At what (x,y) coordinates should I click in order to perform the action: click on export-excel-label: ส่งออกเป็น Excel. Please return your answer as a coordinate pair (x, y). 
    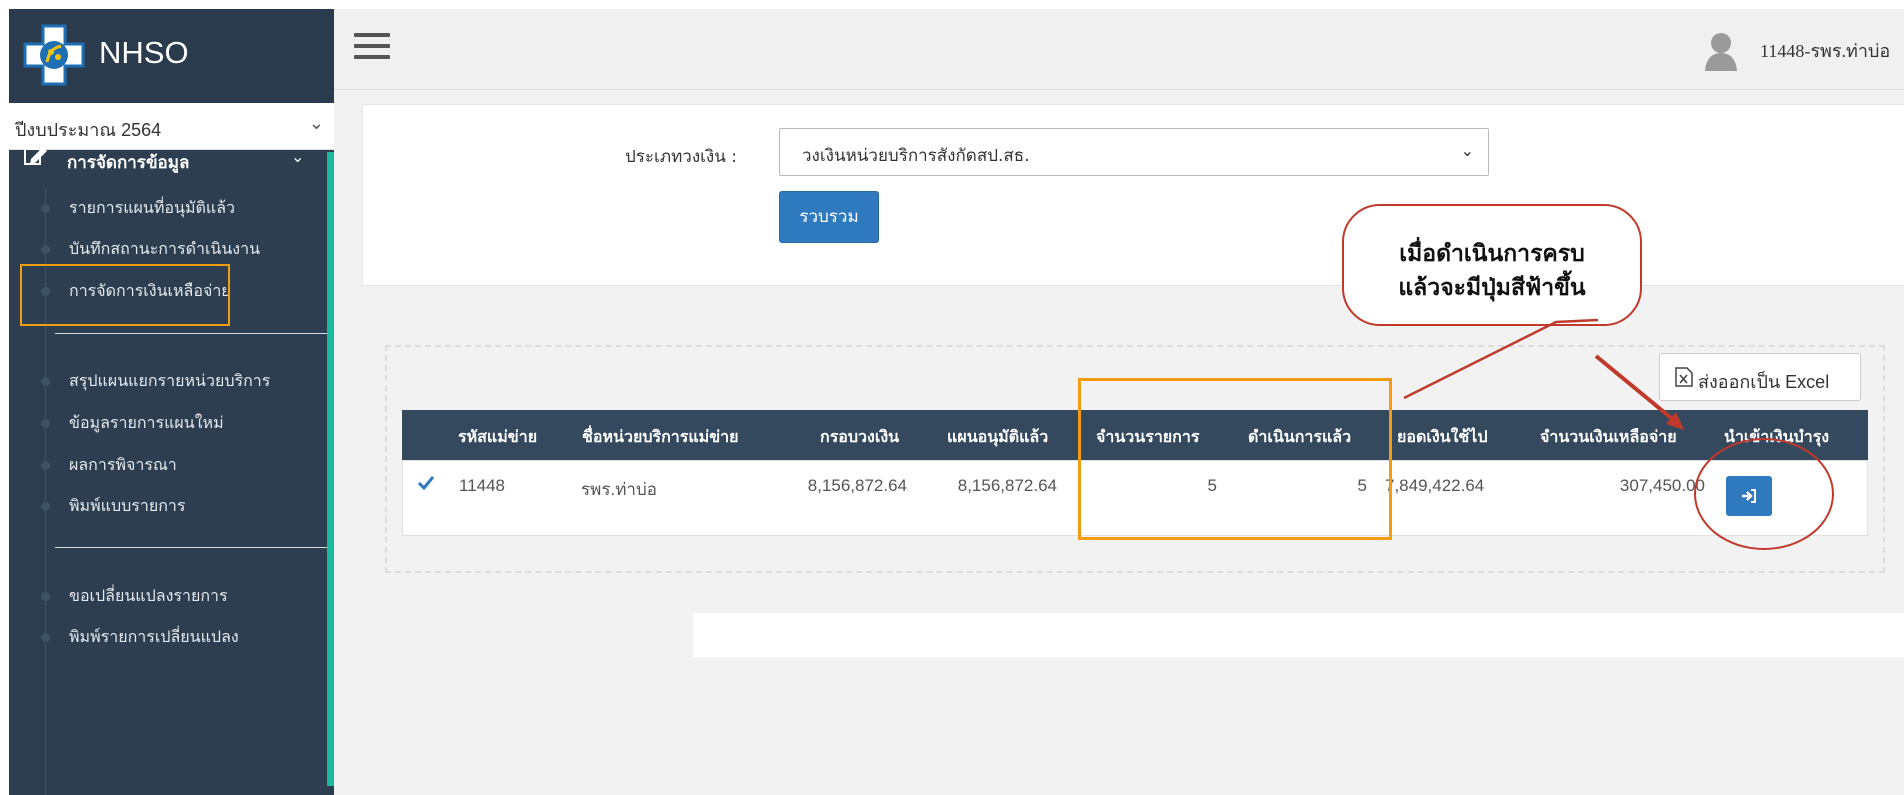
    Looking at the image, I should click on (1764, 382).